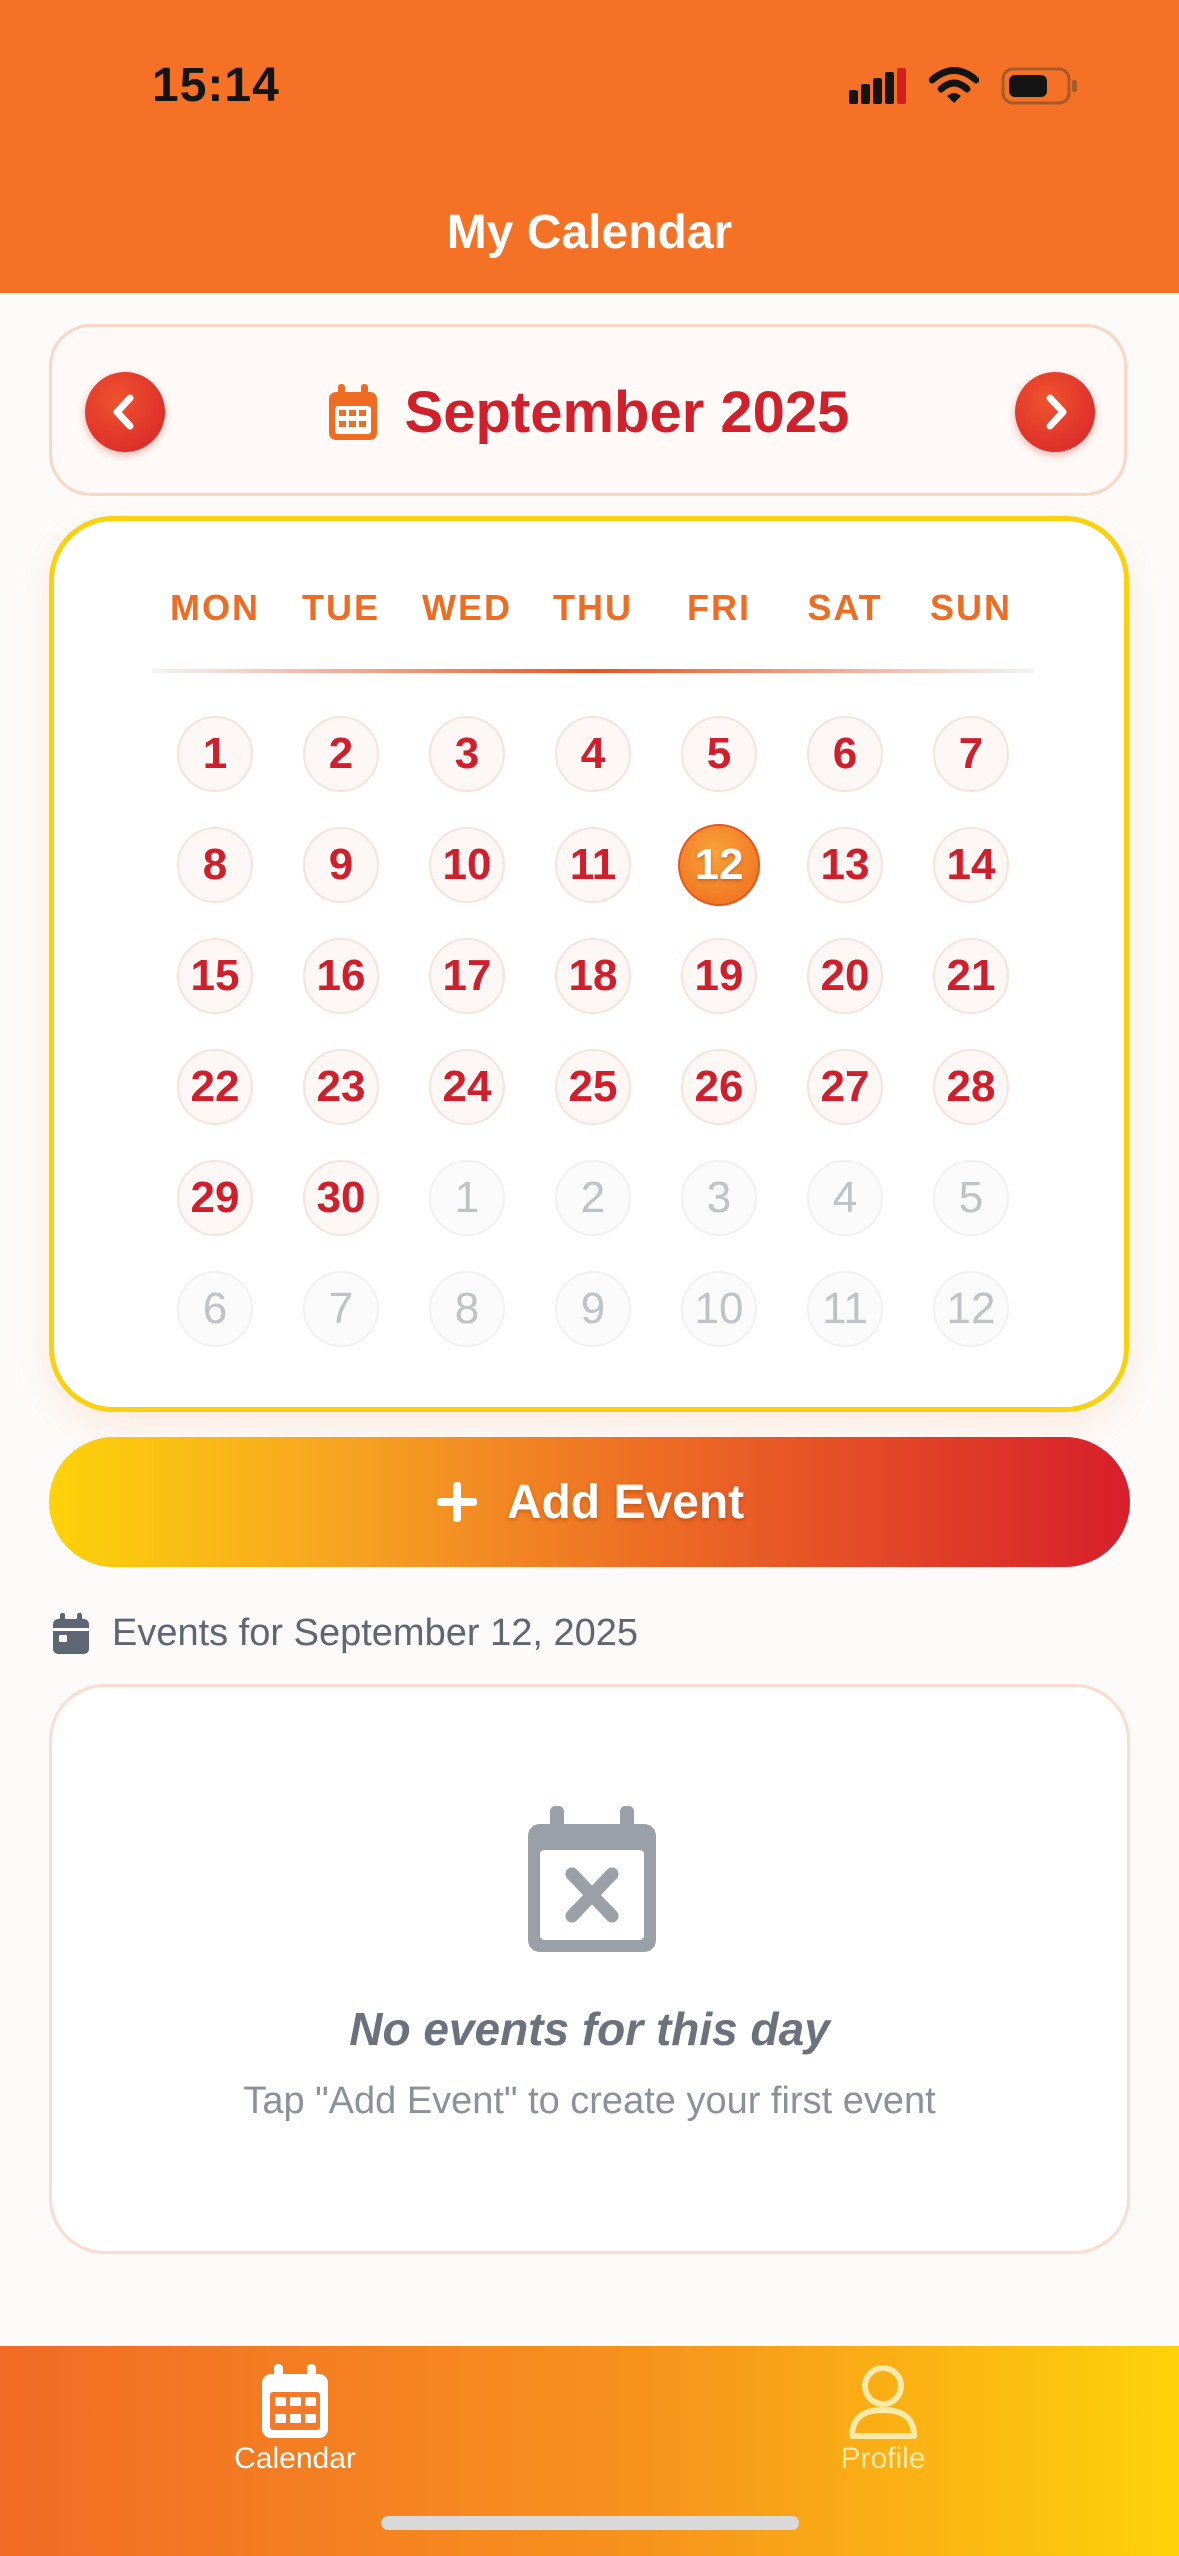 The width and height of the screenshot is (1179, 2556). What do you see at coordinates (215, 1309) in the screenshot?
I see `other-month-day-cell: 6` at bounding box center [215, 1309].